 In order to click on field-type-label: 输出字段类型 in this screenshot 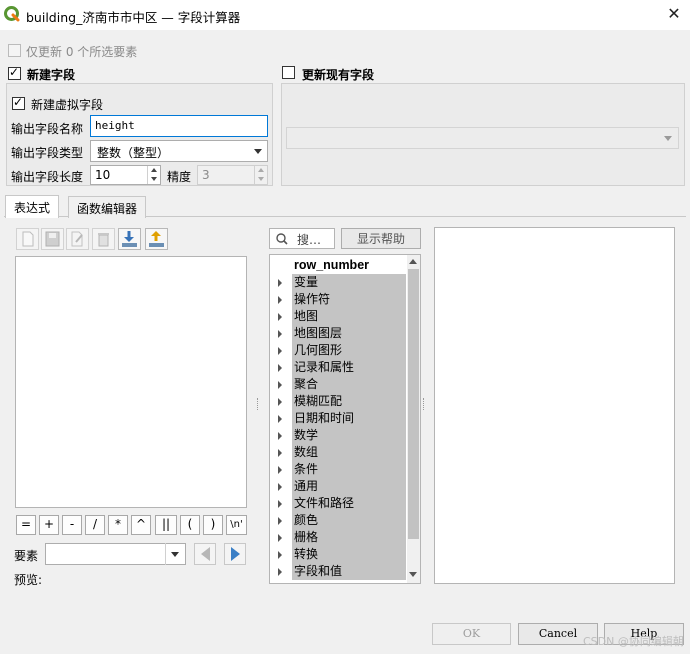, I will do `click(47, 153)`.